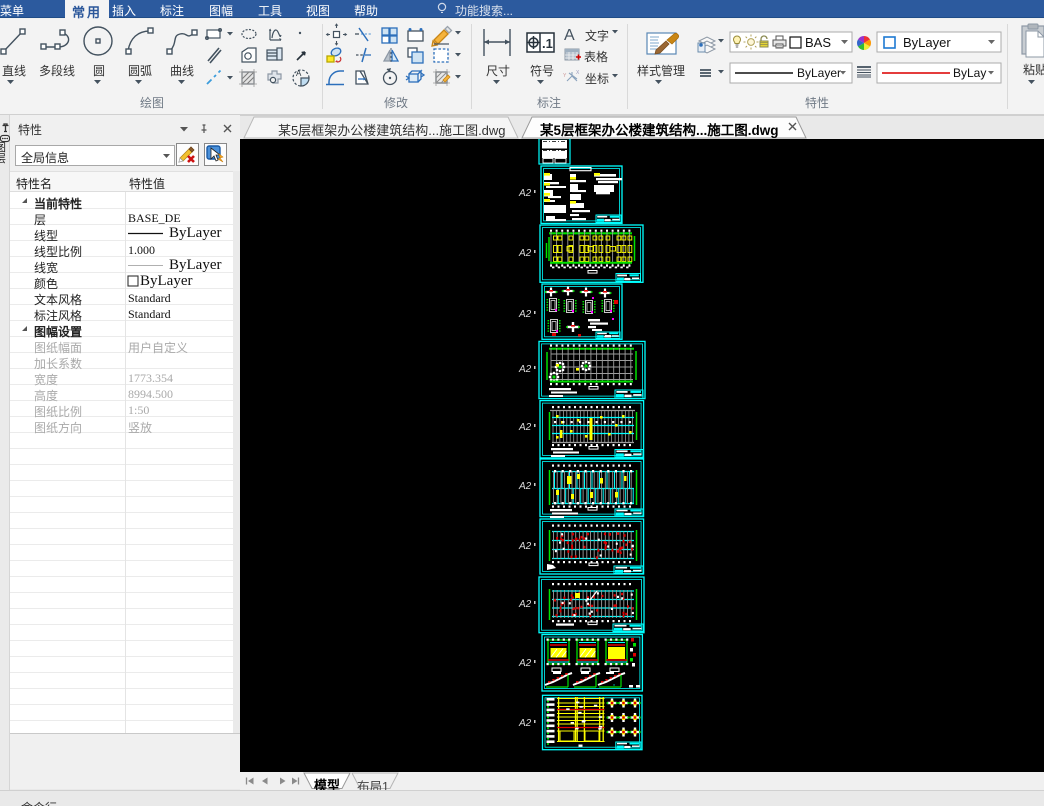  Describe the element at coordinates (547, 43) in the screenshot. I see `svg-text: .1` at that location.